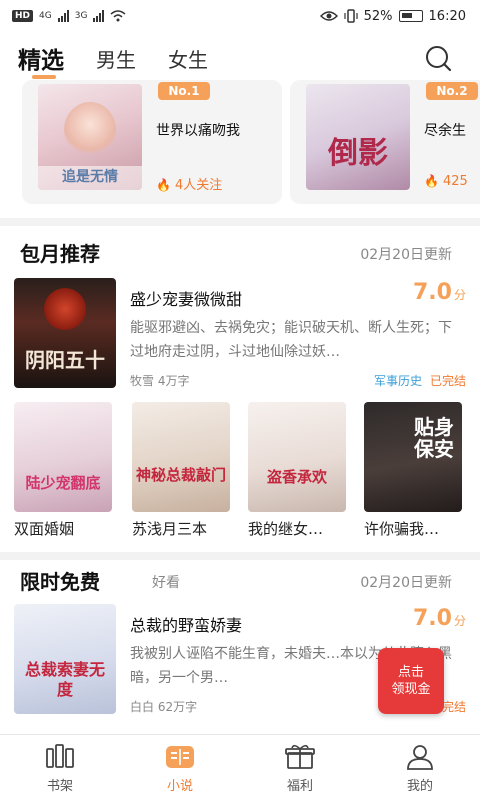 Image resolution: width=480 pixels, height=800 pixels. Describe the element at coordinates (59, 786) in the screenshot. I see `nav-label: 书架` at that location.